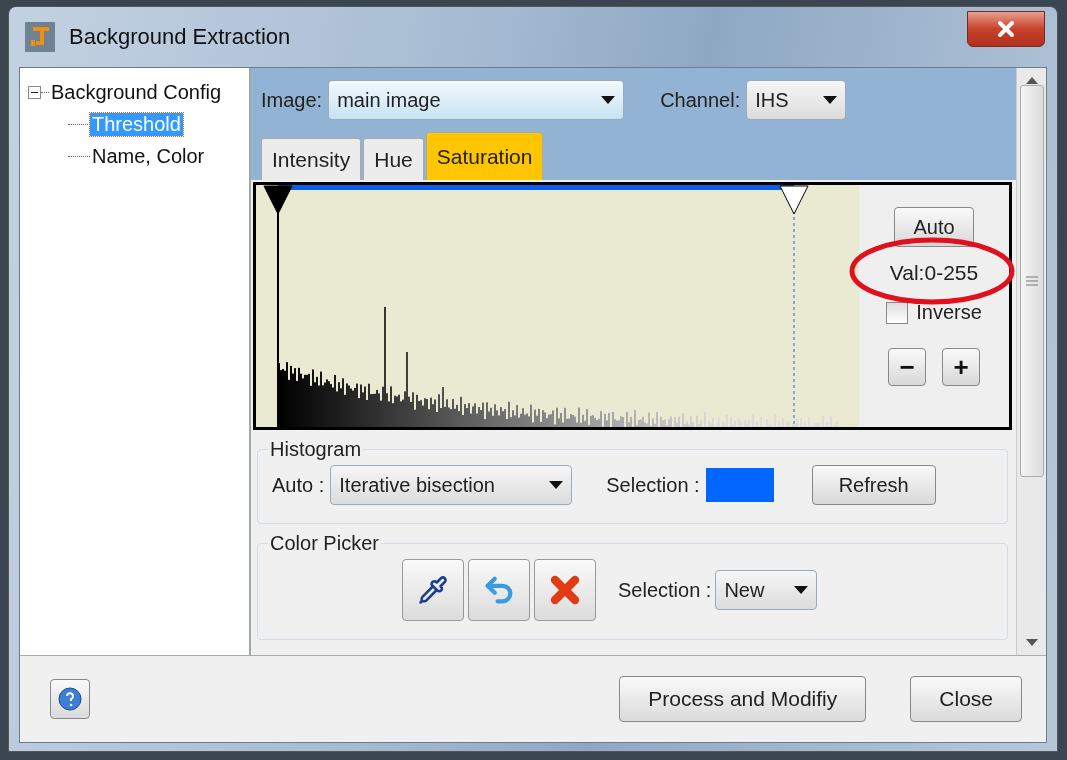 The height and width of the screenshot is (760, 1067). What do you see at coordinates (743, 699) in the screenshot?
I see `process-button: Process and Modifiy` at bounding box center [743, 699].